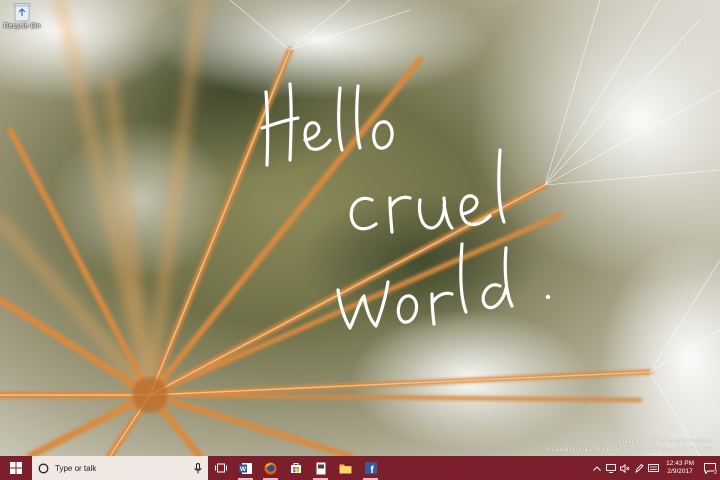 The image size is (720, 480). I want to click on volume-button, so click(625, 468).